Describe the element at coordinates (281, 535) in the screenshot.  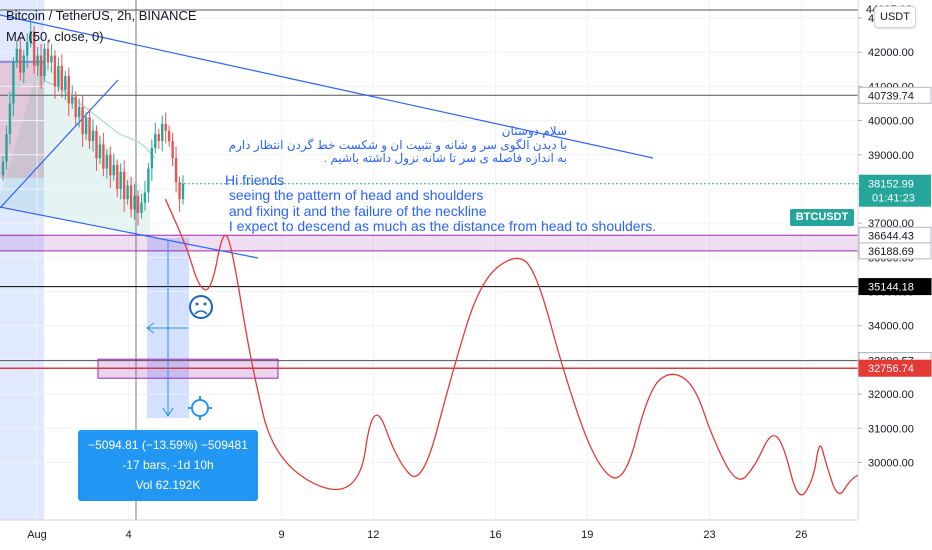
I see `time-axis-label: 9` at that location.